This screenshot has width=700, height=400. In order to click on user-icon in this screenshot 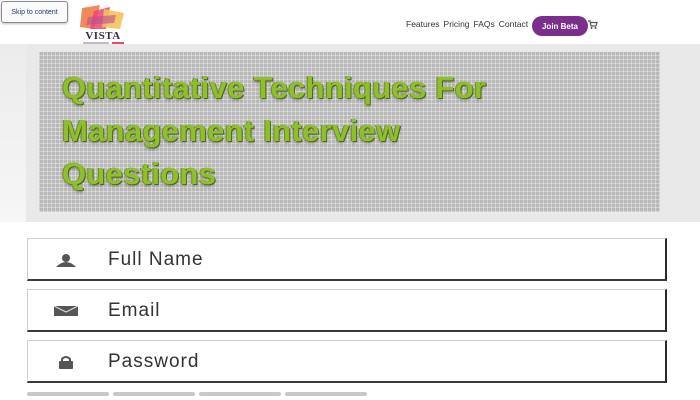, I will do `click(66, 260)`.